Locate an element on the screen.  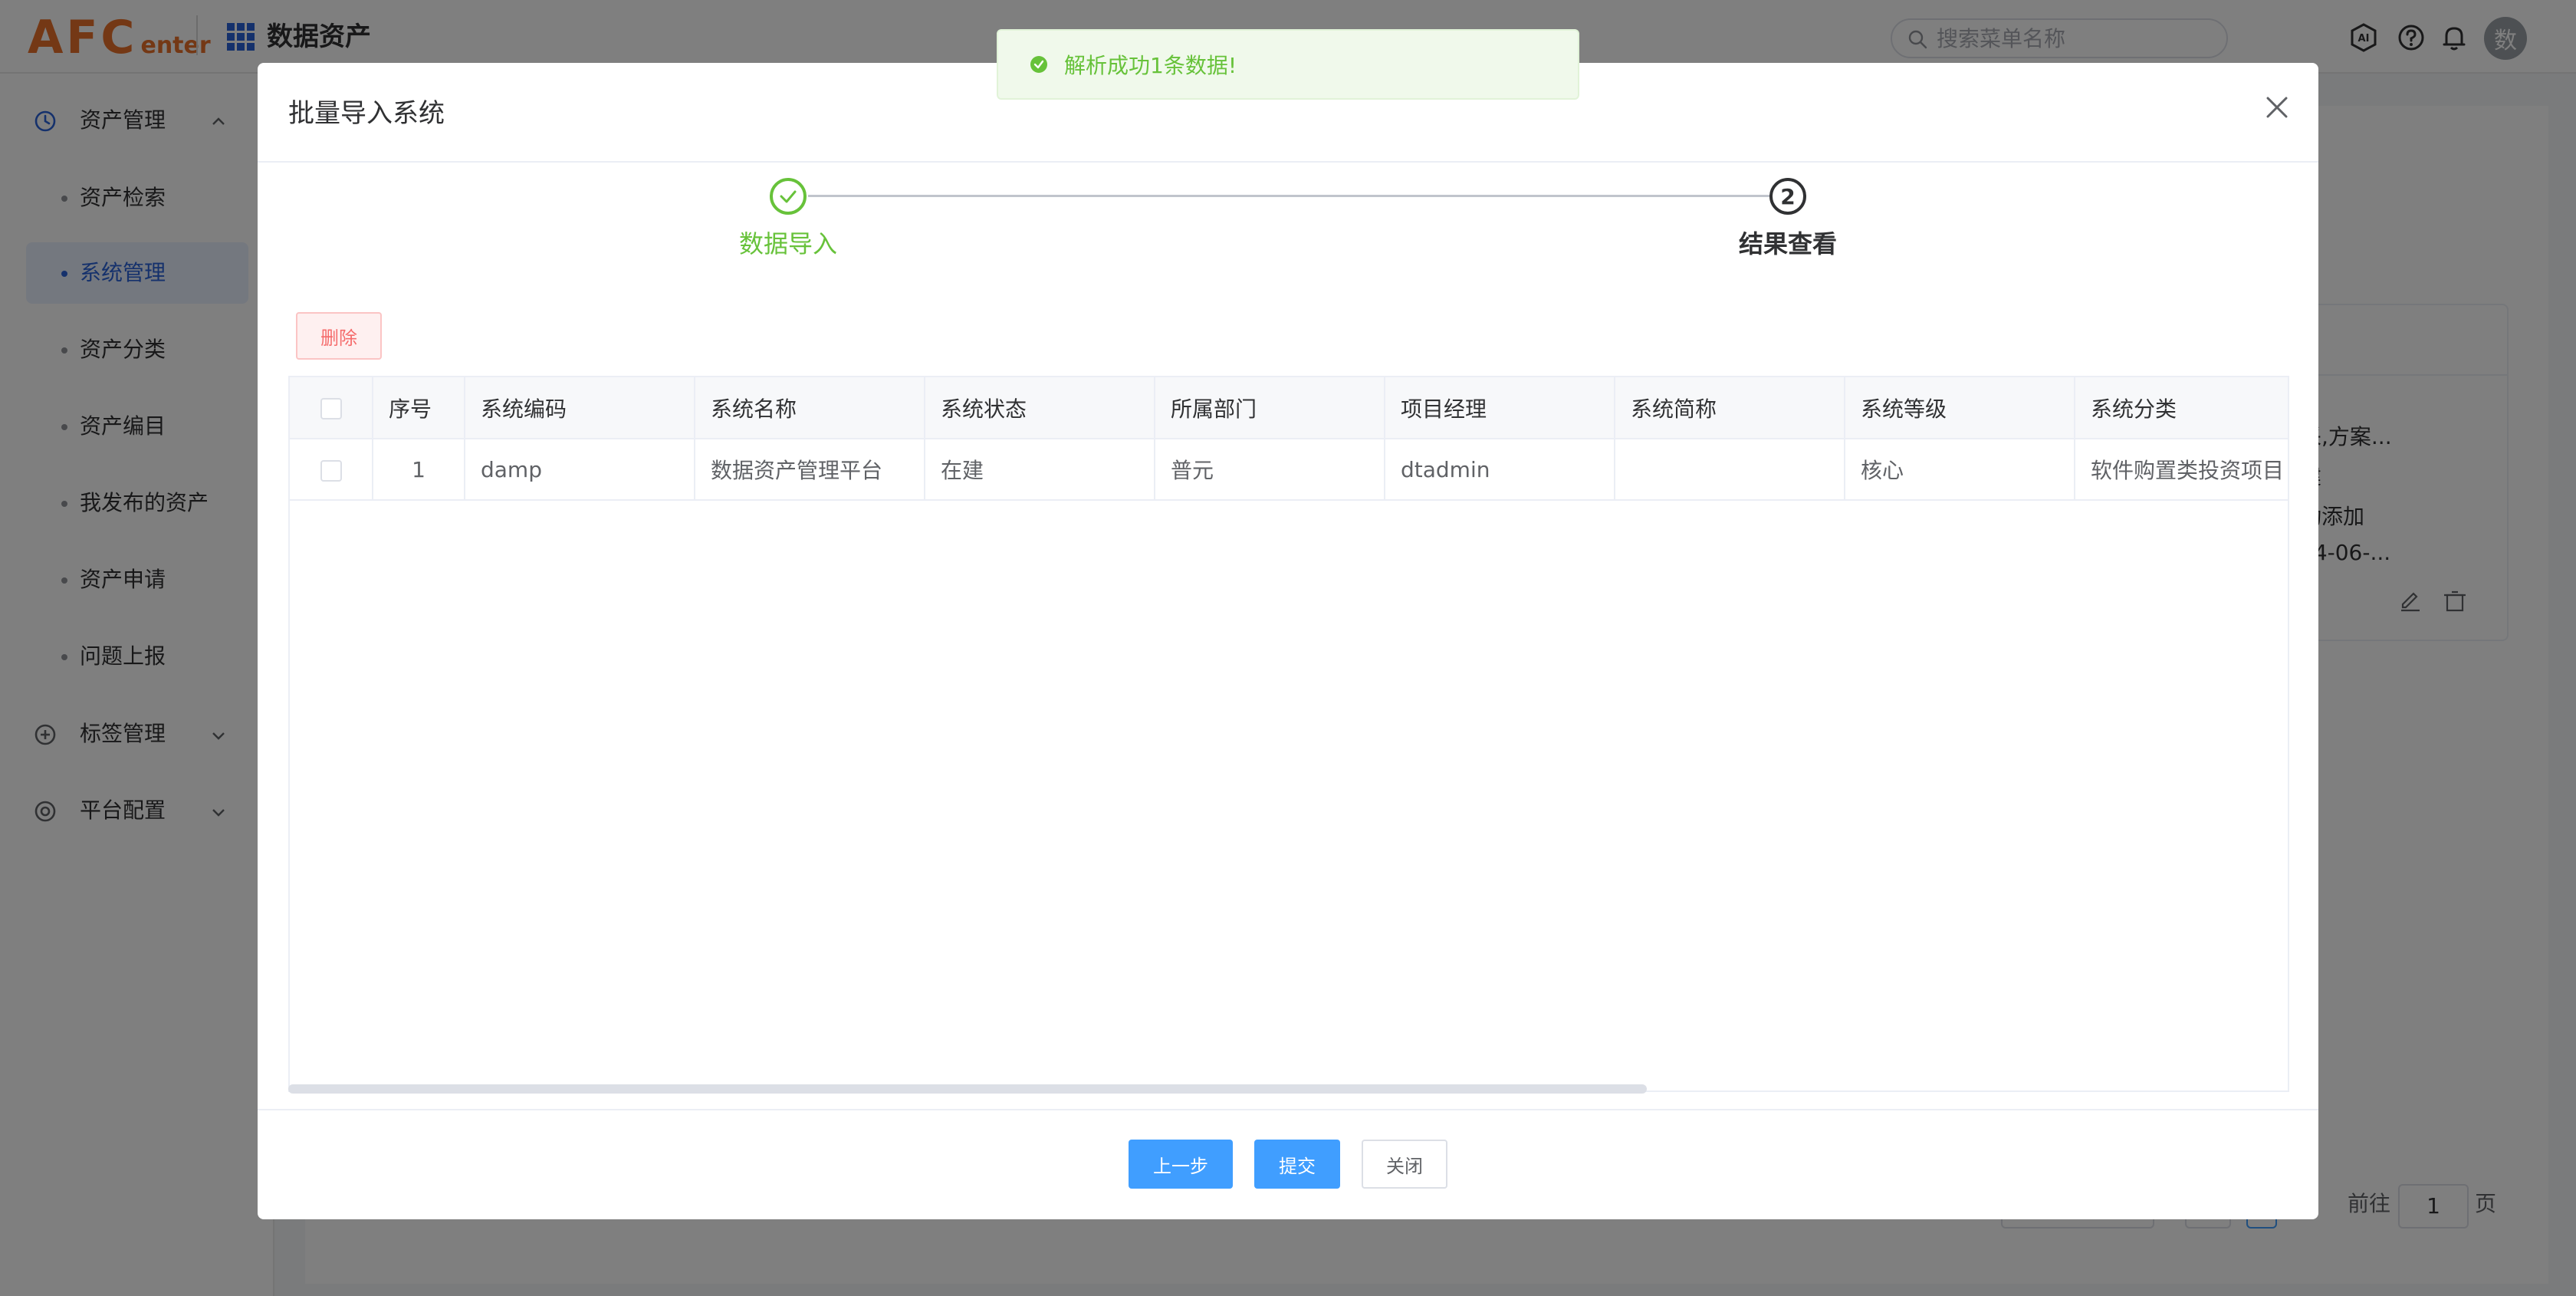
steps-connector is located at coordinates (1294, 196).